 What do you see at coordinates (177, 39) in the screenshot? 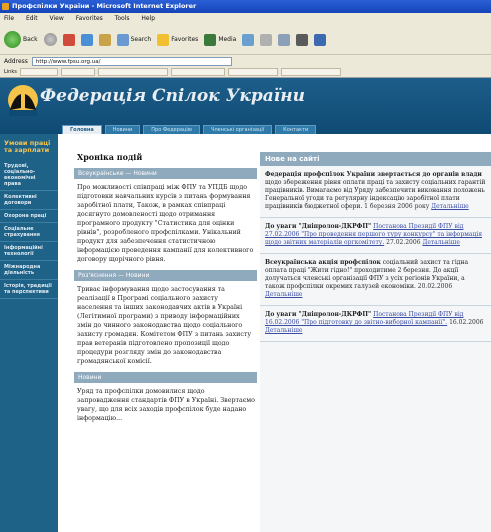
I see `favorites-button: Favorites` at bounding box center [177, 39].